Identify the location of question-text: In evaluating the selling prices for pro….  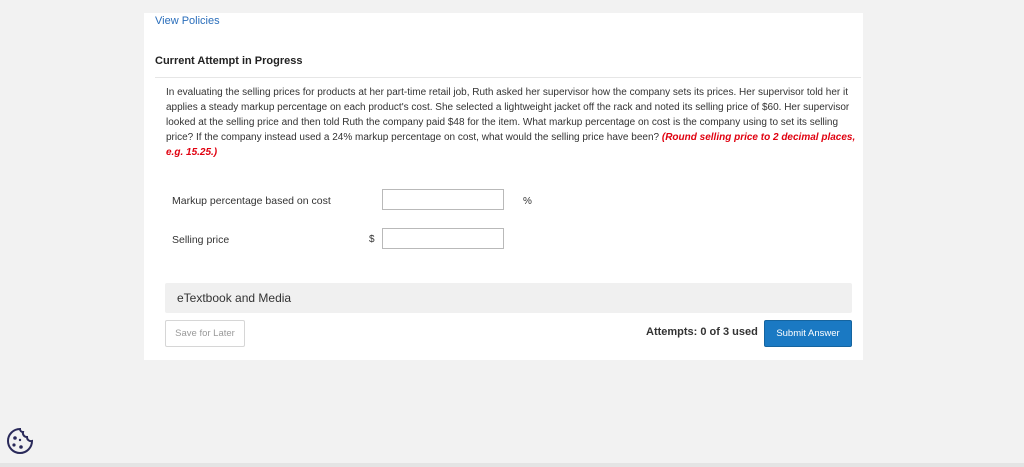
(511, 122).